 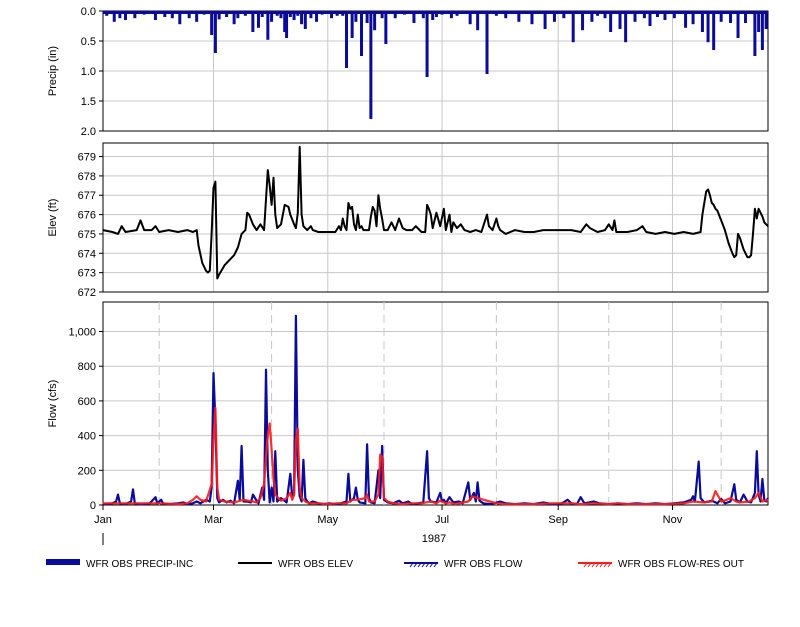 I want to click on legend-label: WFR OBS ELEV, so click(x=315, y=564).